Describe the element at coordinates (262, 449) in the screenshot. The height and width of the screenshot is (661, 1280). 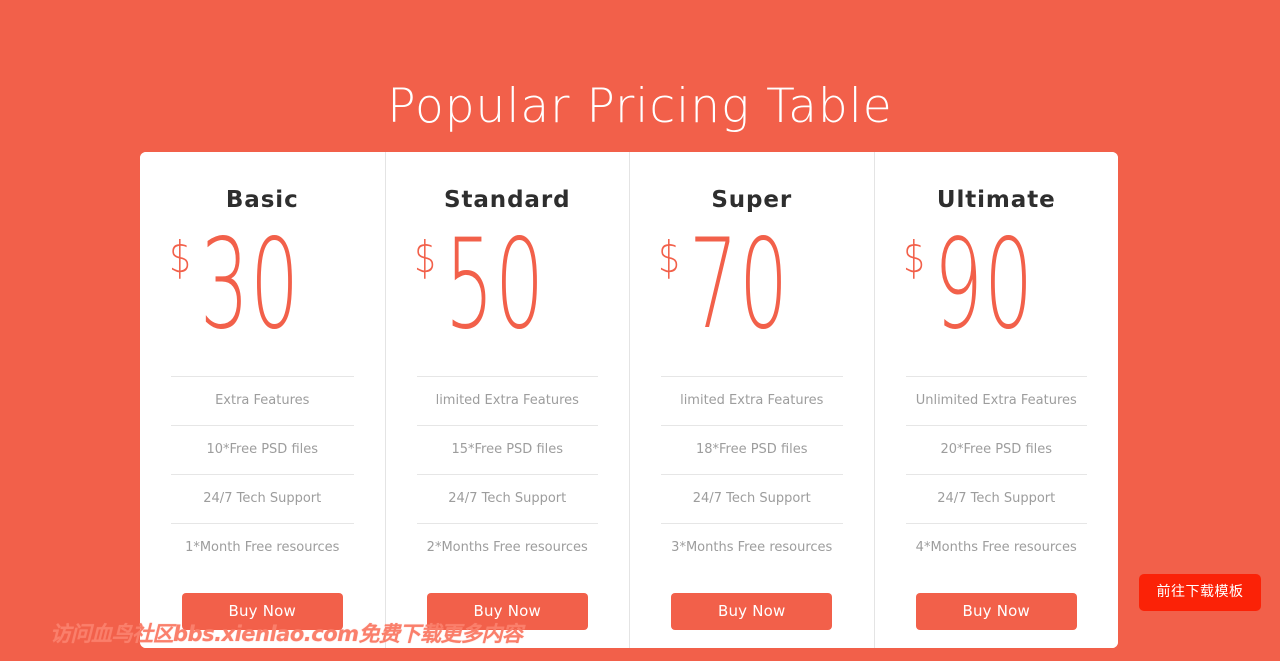
I see `feature-item: 10*Free PSD files` at that location.